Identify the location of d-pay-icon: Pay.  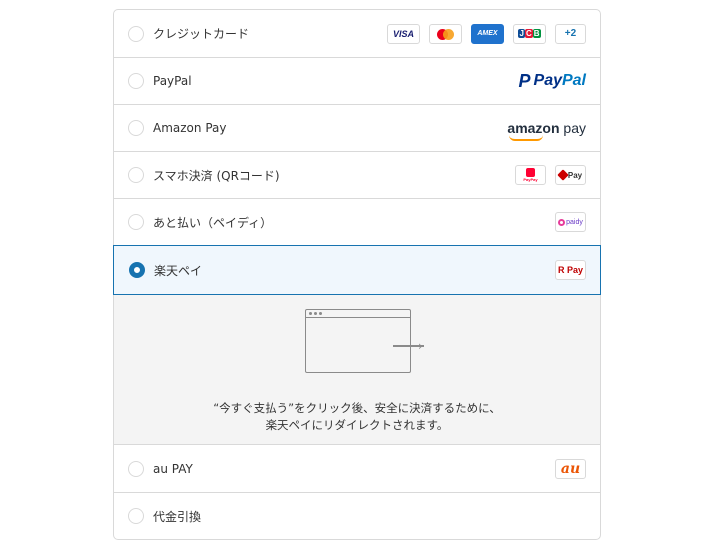
(570, 175).